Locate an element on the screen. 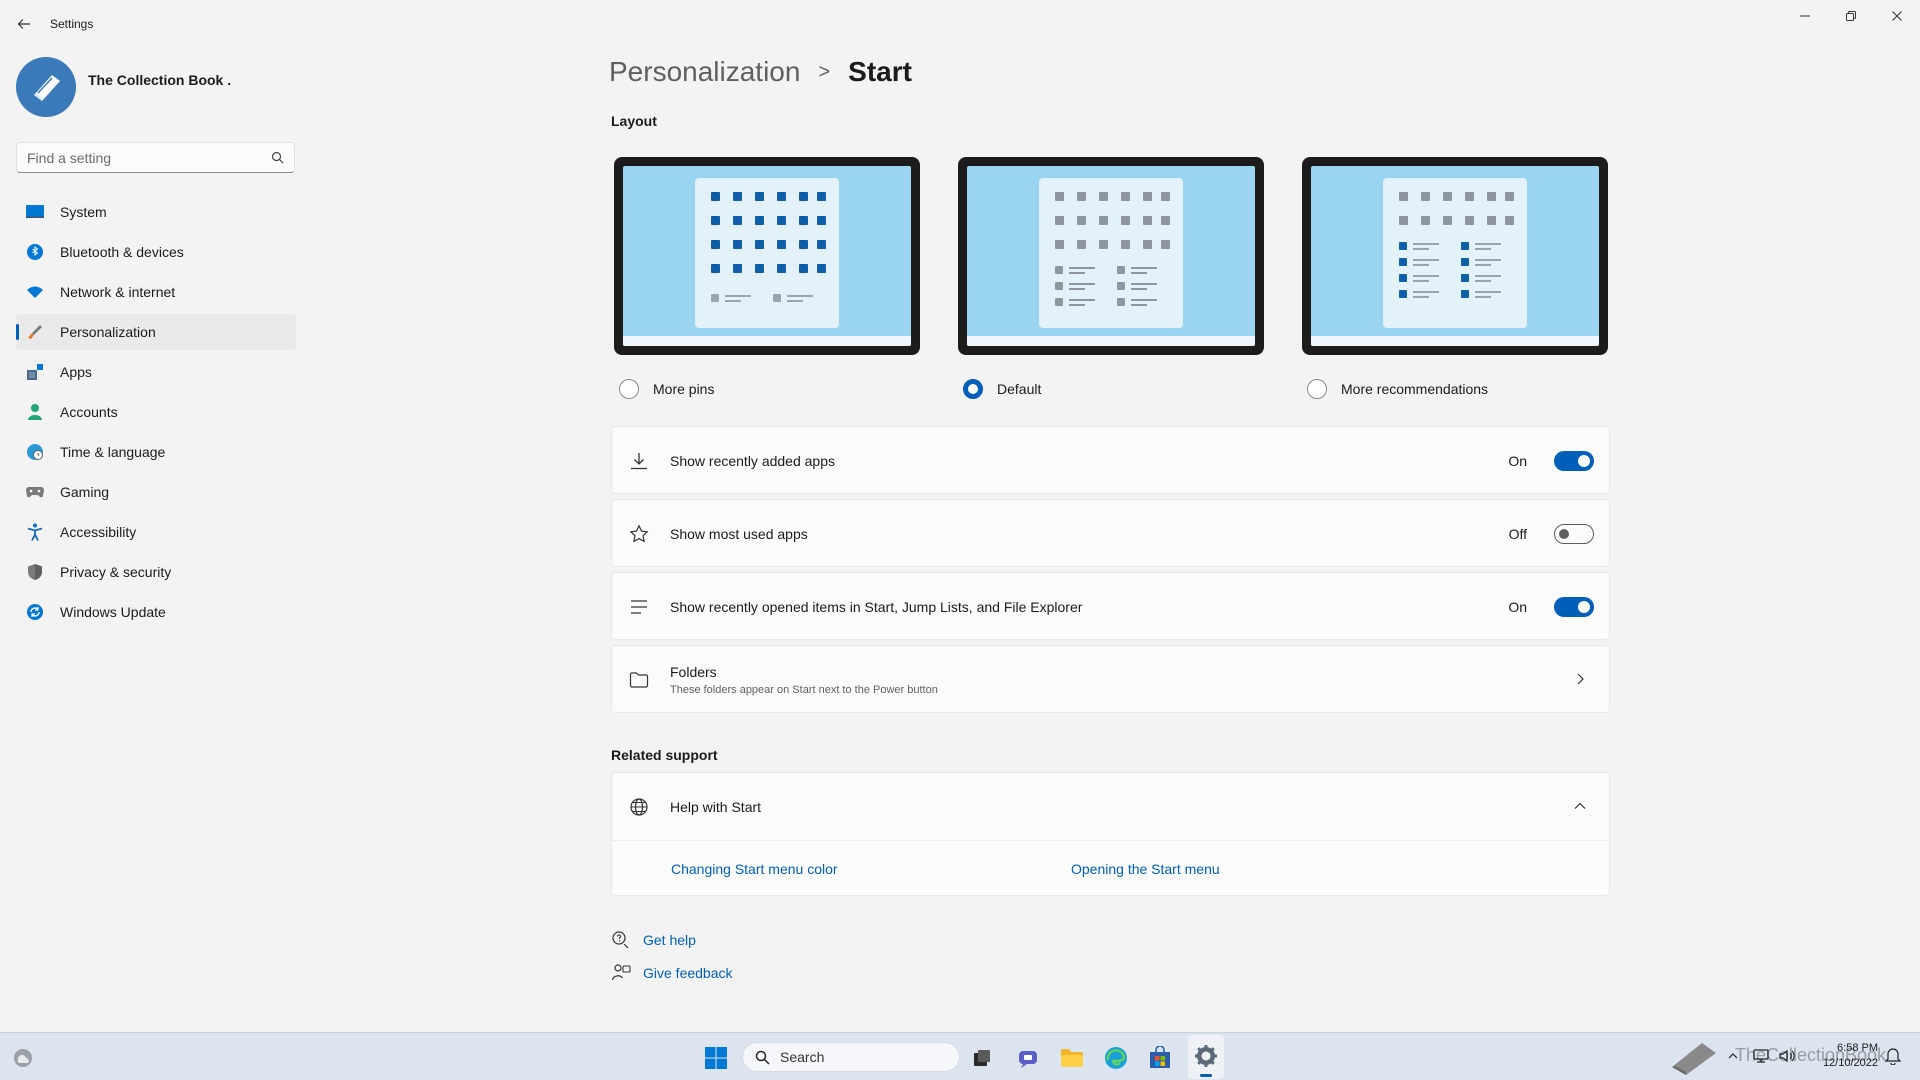  widgets-button is located at coordinates (23, 1058).